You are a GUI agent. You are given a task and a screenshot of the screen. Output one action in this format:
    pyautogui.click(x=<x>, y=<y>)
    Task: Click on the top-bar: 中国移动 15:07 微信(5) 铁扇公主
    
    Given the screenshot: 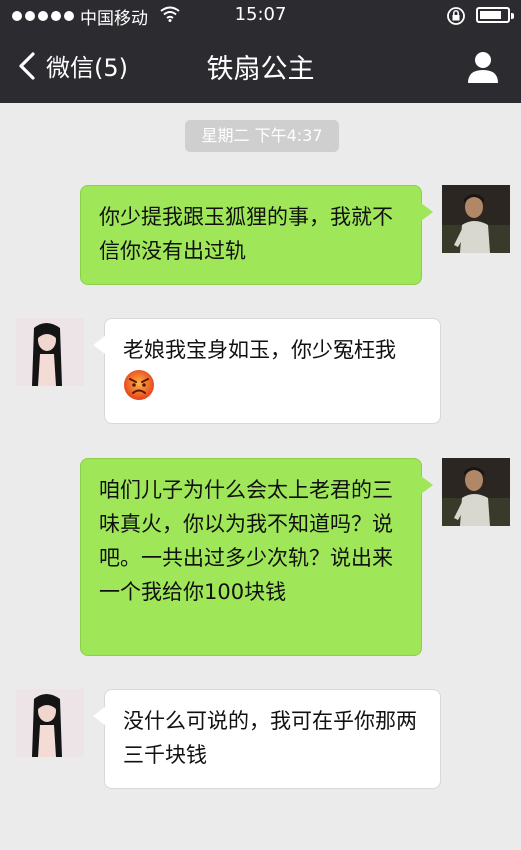 What is the action you would take?
    pyautogui.click(x=260, y=51)
    